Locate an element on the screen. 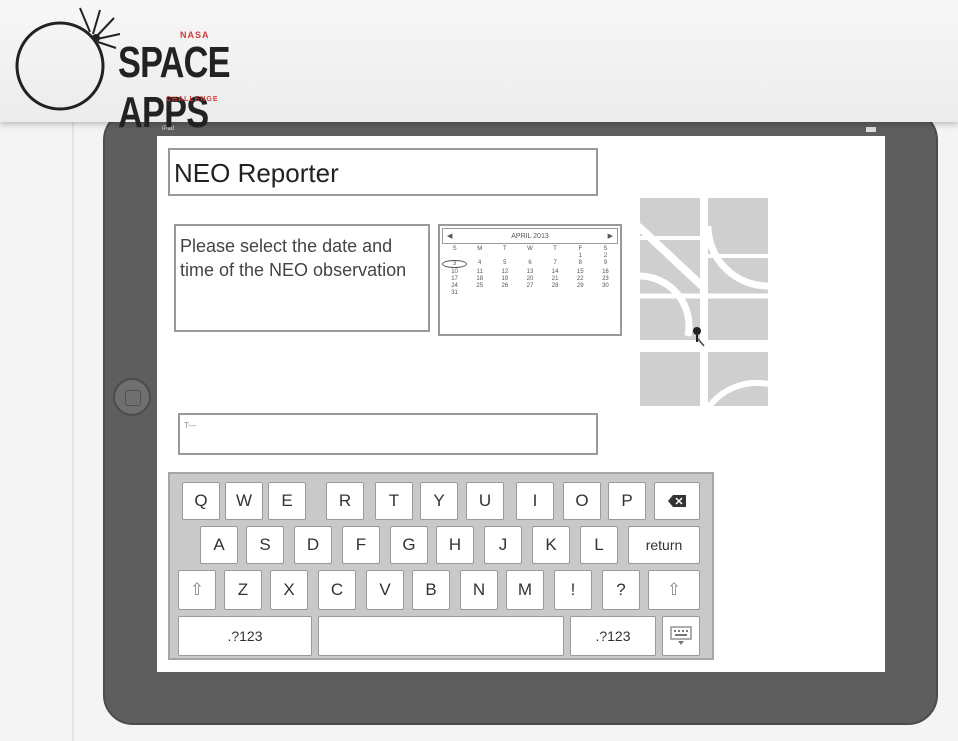 Image resolution: width=958 pixels, height=741 pixels. home-button is located at coordinates (132, 397).